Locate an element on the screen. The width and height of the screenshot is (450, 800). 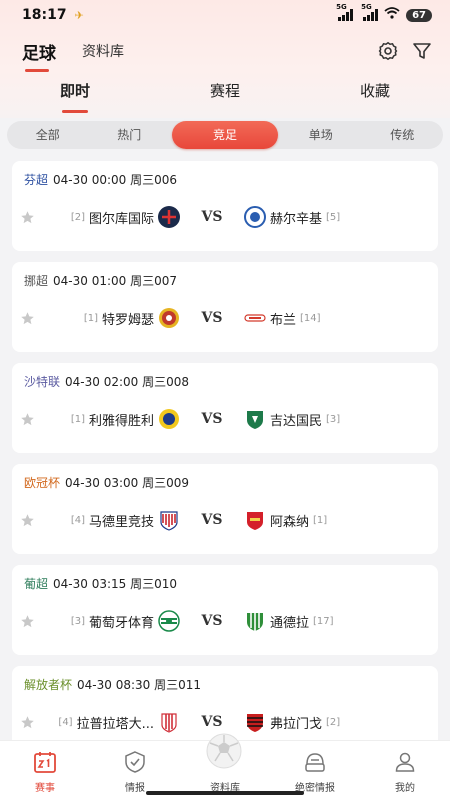
match-card: 沙特联 04-30 02:00 周三008 [1] 利雅得胜利 VS 吉达国民 [3] is located at coordinates (225, 408).